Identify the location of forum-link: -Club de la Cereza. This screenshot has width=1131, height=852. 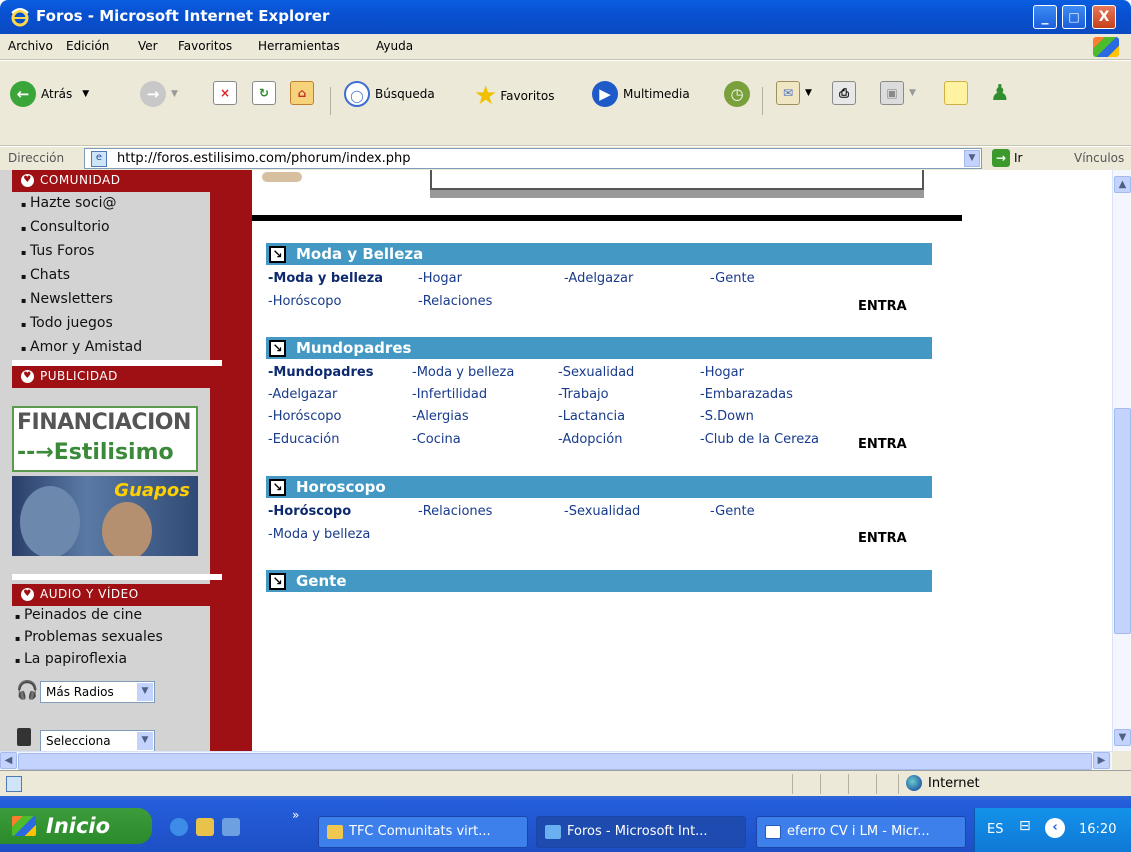
(759, 439).